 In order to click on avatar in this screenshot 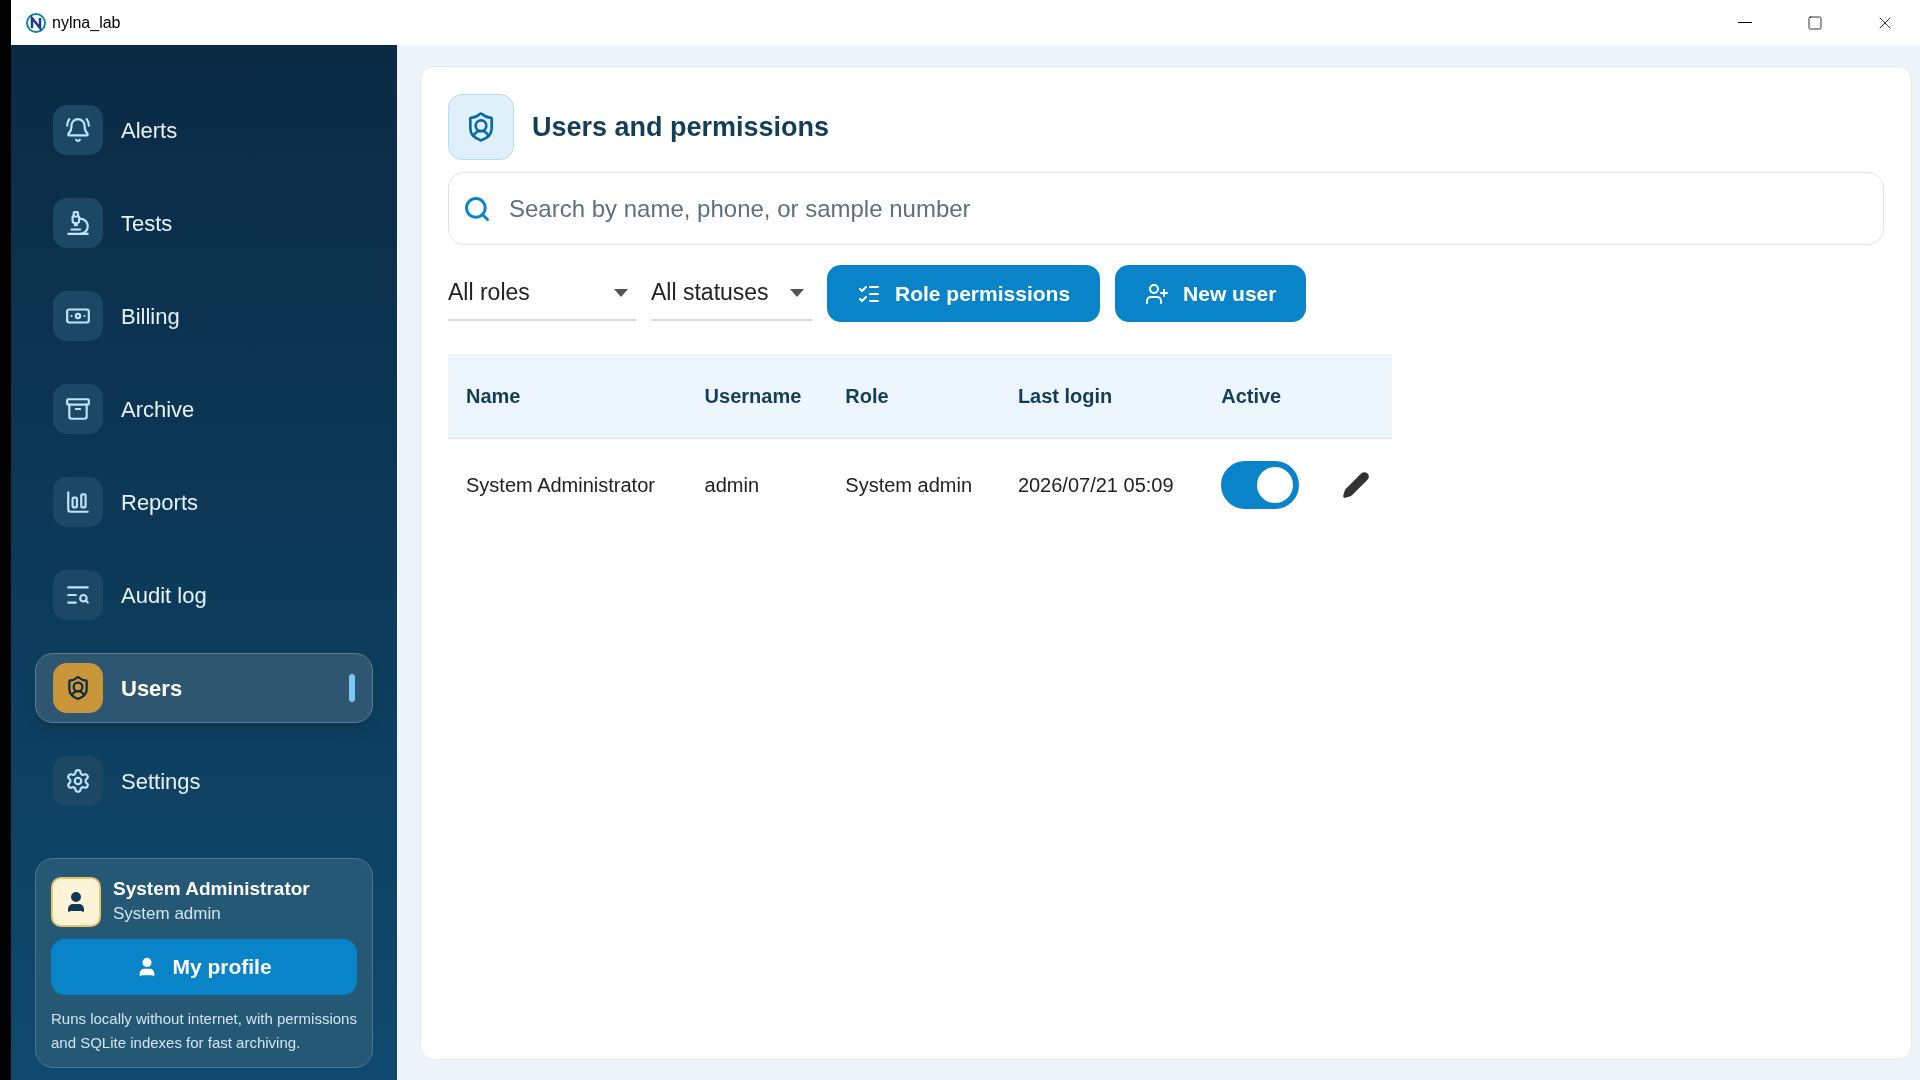, I will do `click(76, 902)`.